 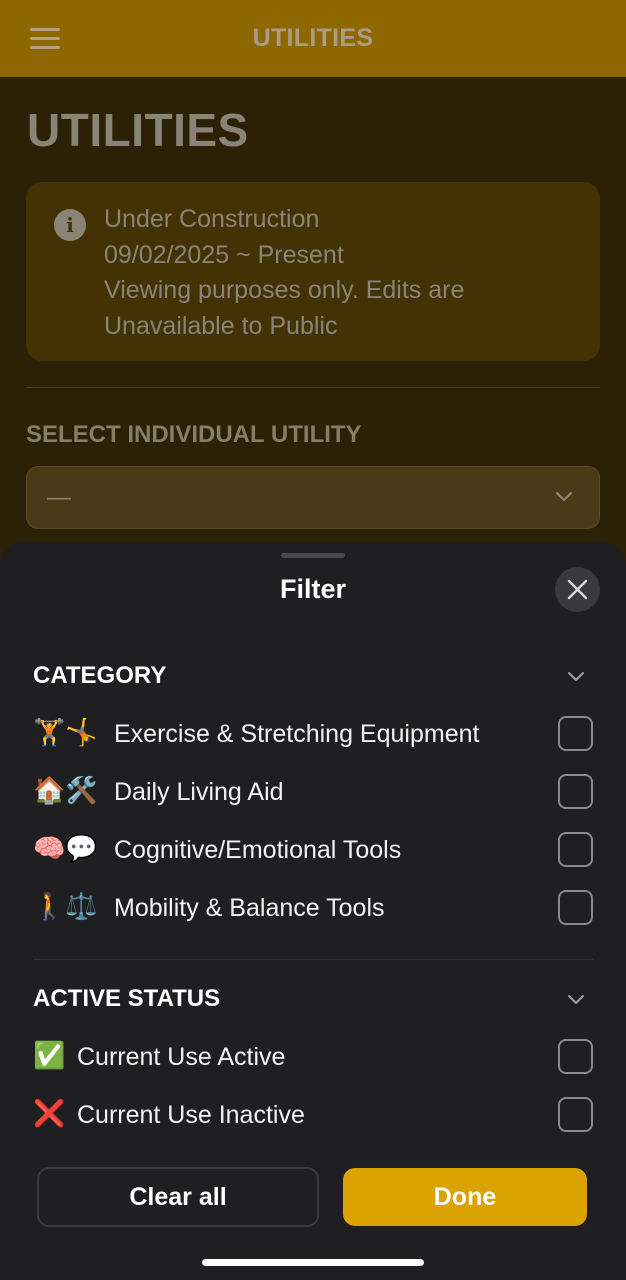 What do you see at coordinates (575, 907) in the screenshot?
I see `checkbox-mobility` at bounding box center [575, 907].